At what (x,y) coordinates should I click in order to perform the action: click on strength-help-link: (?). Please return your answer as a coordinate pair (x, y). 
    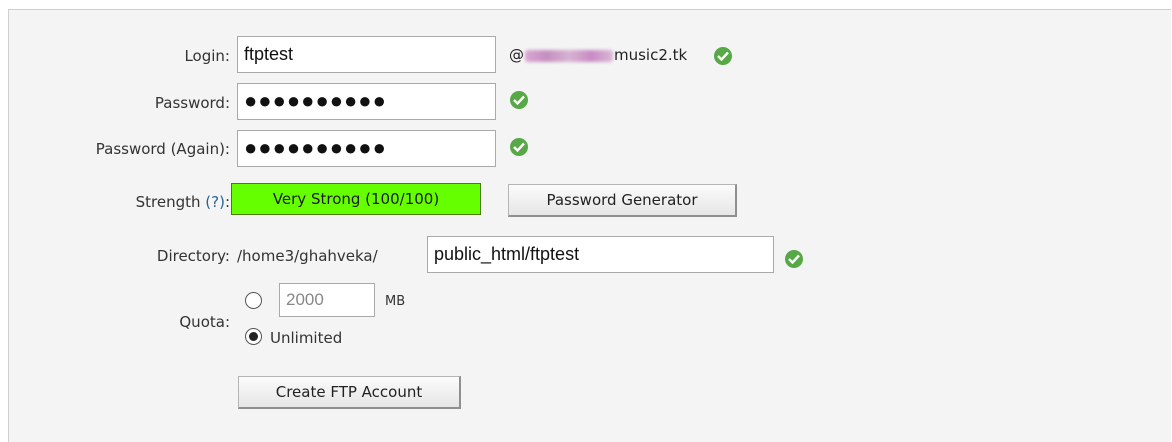
    Looking at the image, I should click on (215, 202).